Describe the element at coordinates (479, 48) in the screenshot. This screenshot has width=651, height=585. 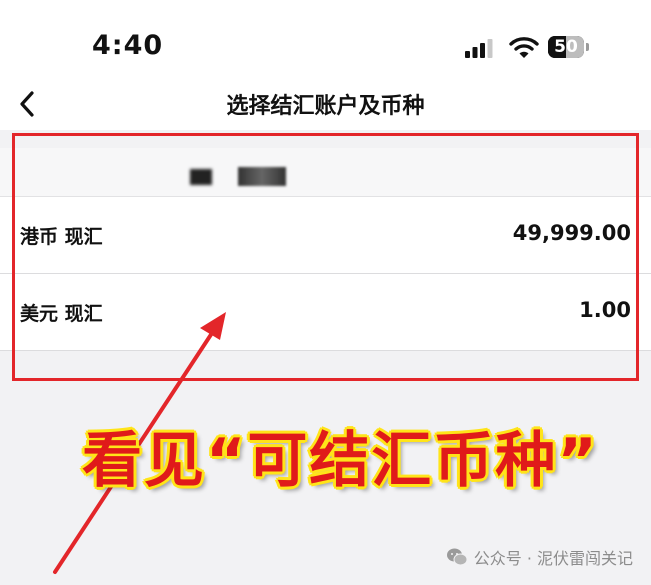
I see `cellular-signal-icon` at that location.